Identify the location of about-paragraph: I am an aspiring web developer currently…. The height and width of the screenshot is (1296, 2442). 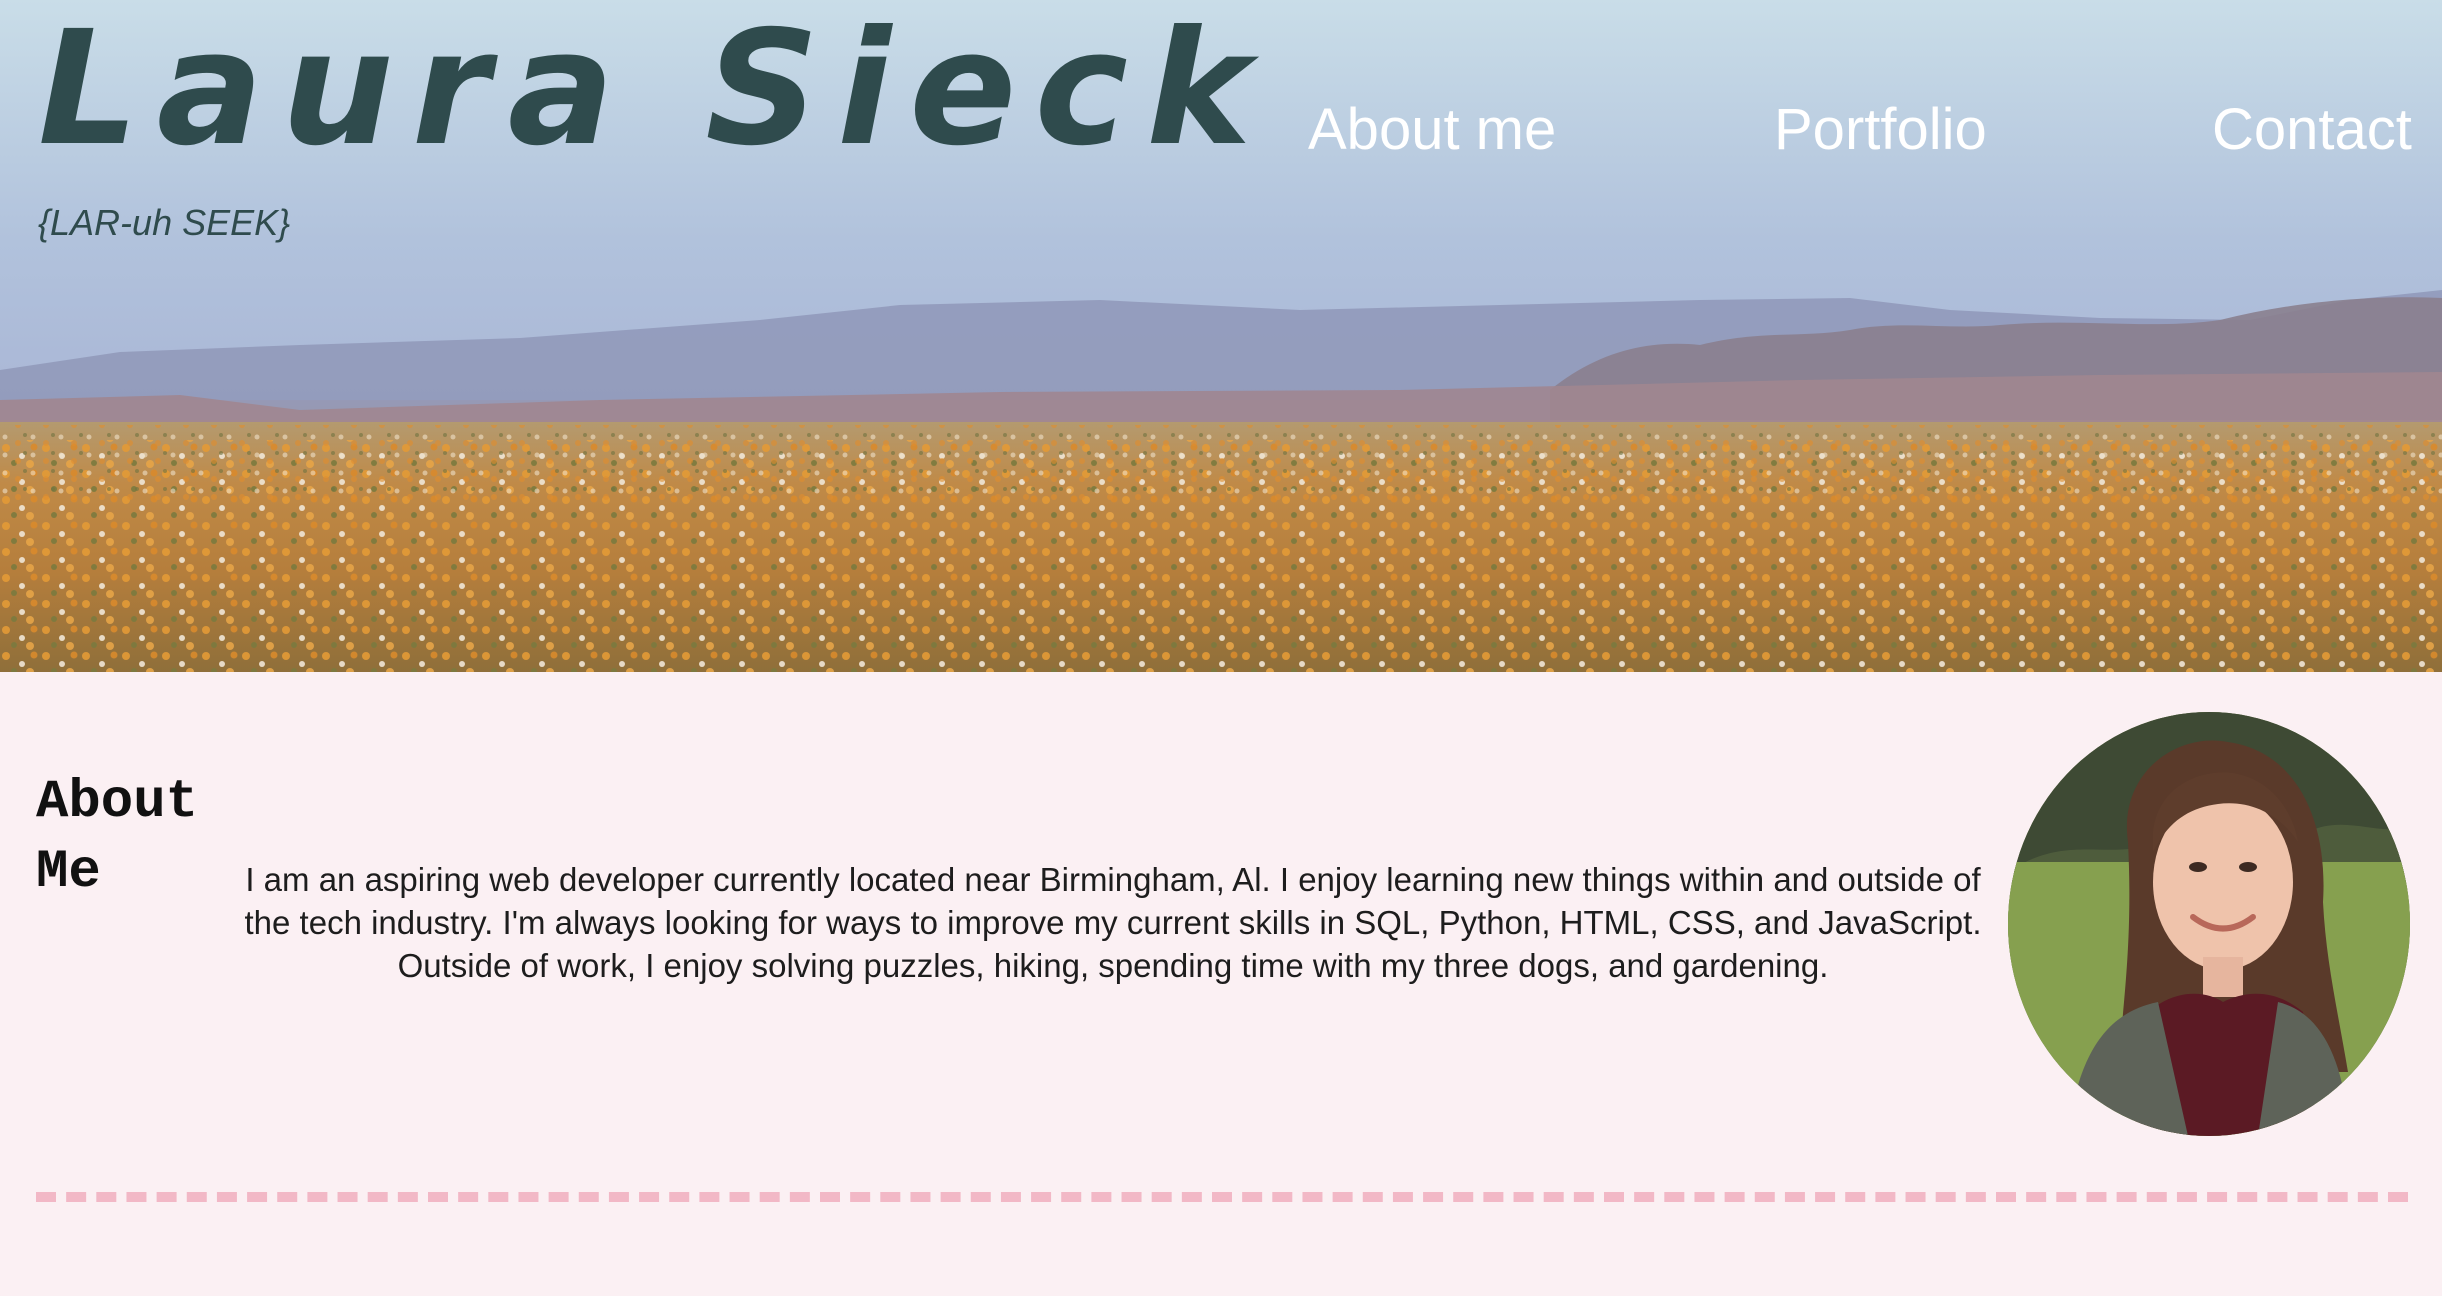
(1113, 922).